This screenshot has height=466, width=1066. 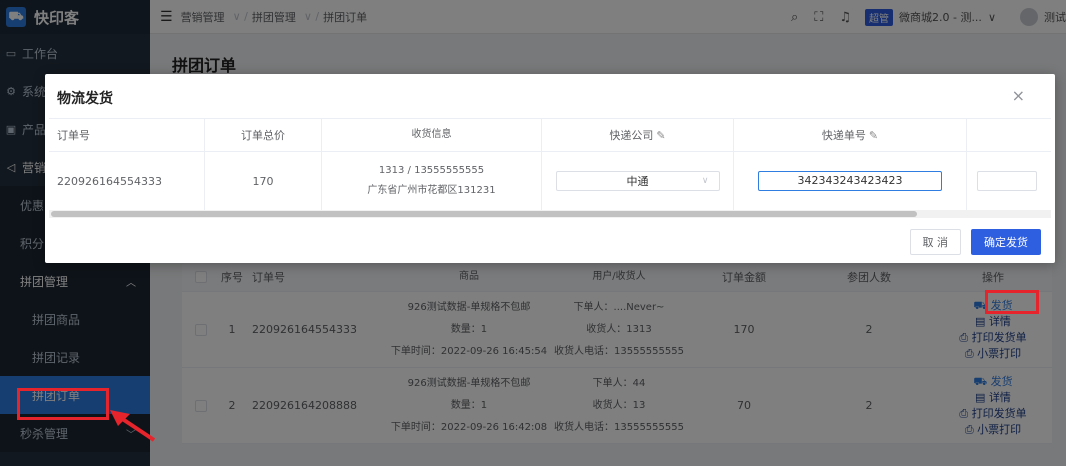 I want to click on close-icon: ×, so click(x=1018, y=95).